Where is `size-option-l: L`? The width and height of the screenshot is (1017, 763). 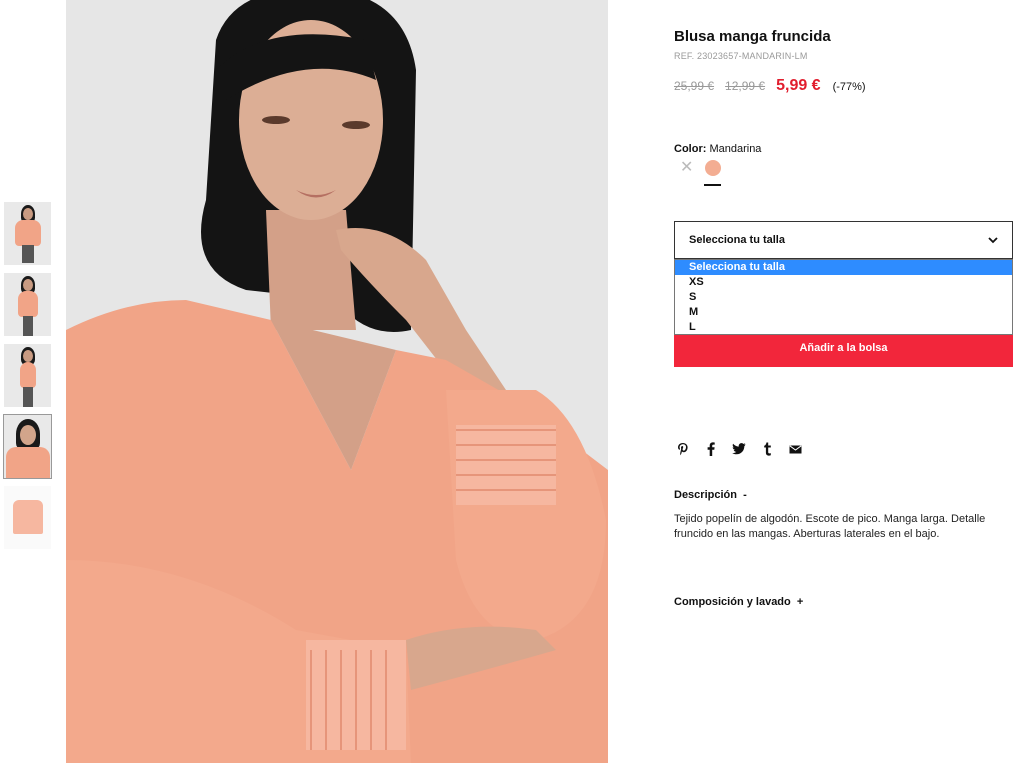
size-option-l: L is located at coordinates (843, 327).